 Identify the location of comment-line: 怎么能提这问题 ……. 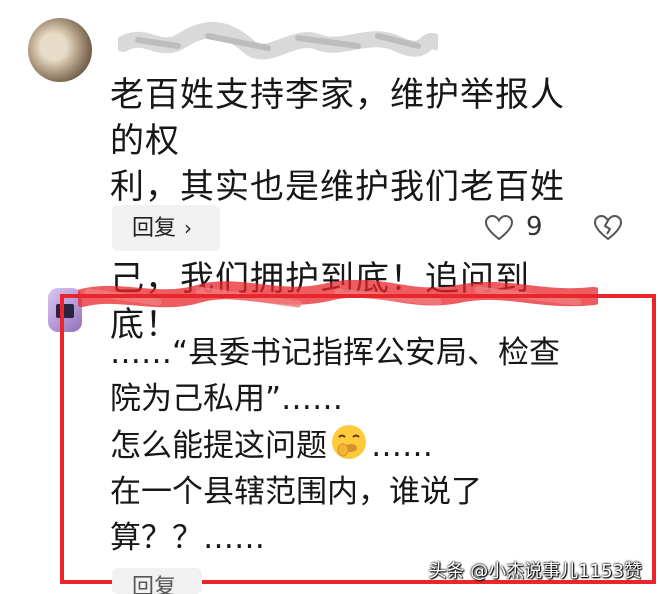
(370, 445).